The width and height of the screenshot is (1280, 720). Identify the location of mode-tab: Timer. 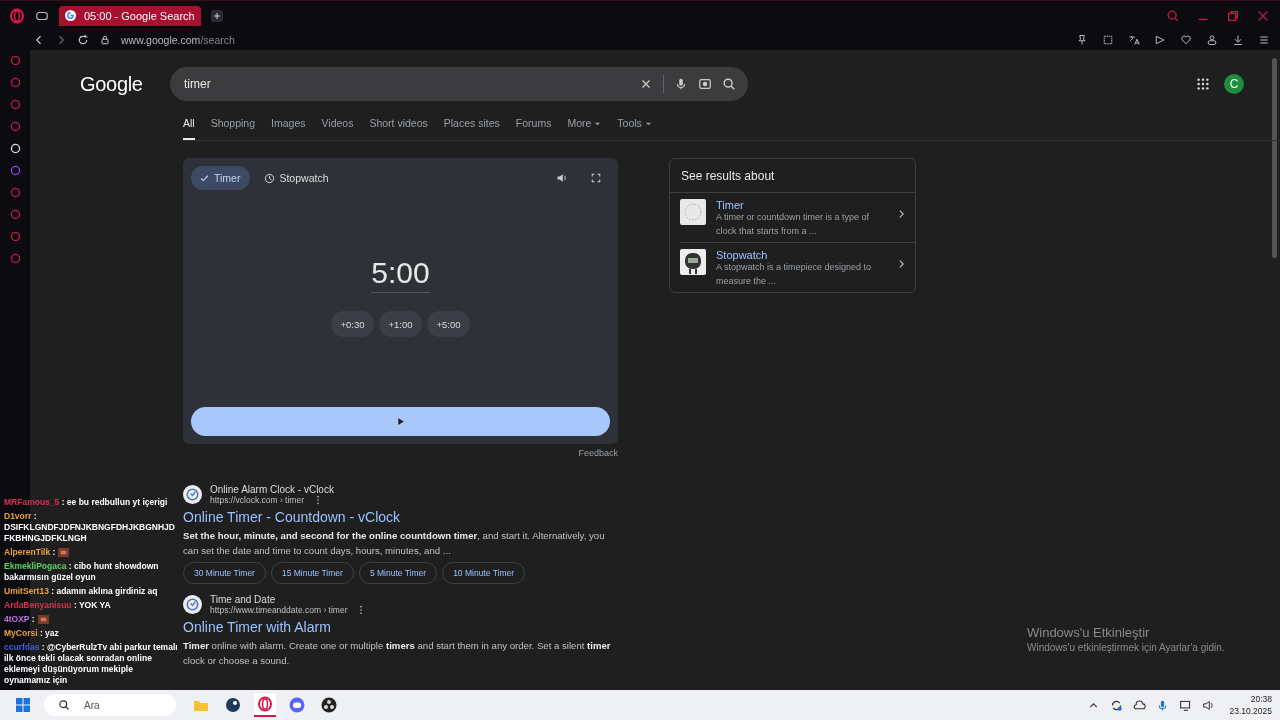
(221, 178).